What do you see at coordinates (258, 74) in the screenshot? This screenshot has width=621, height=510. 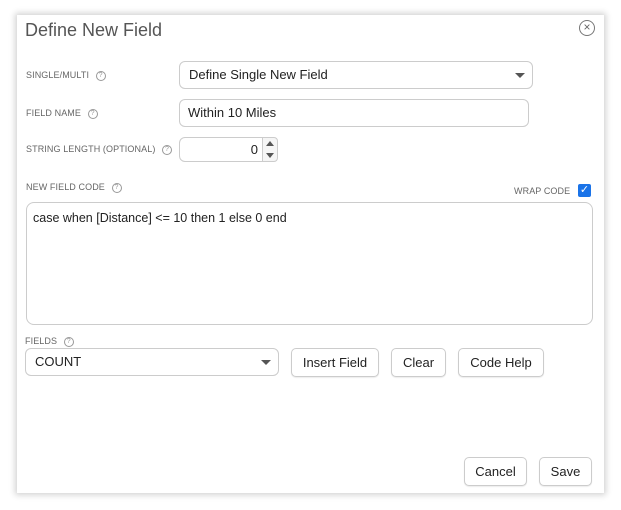 I see `single-multi-value: Define Single New Field` at bounding box center [258, 74].